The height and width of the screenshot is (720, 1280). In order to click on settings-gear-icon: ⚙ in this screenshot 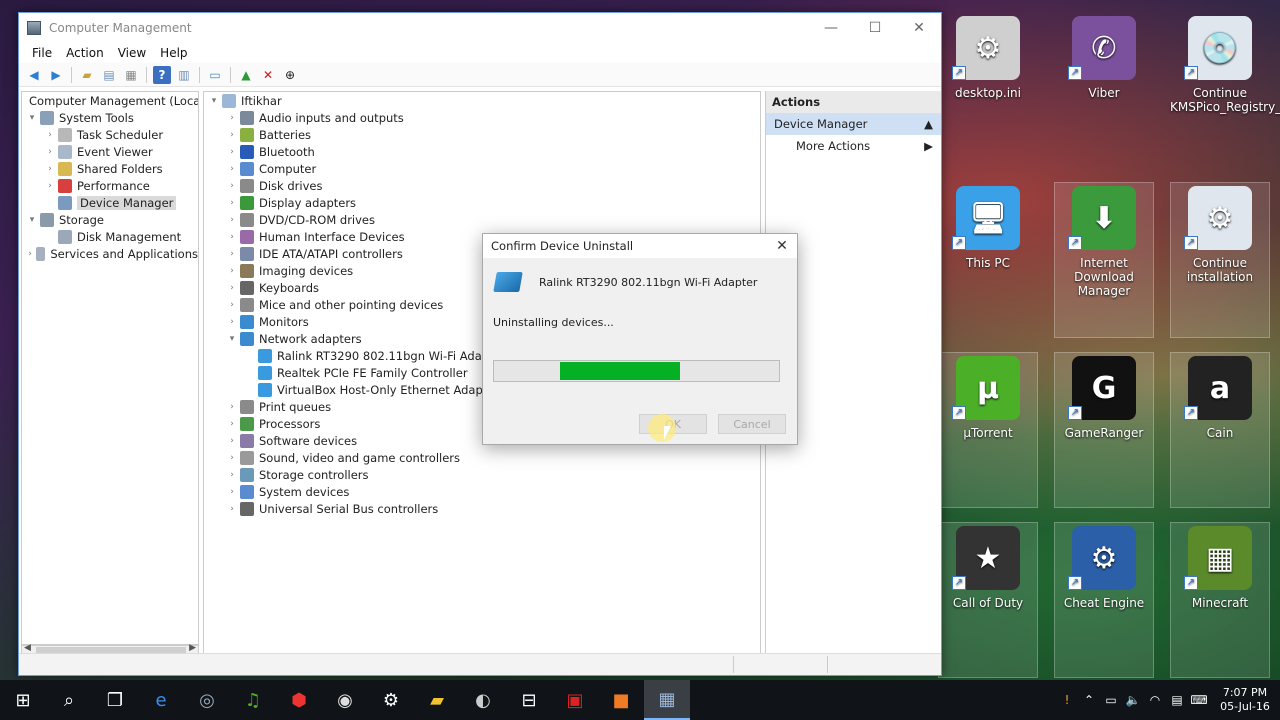, I will do `click(391, 700)`.